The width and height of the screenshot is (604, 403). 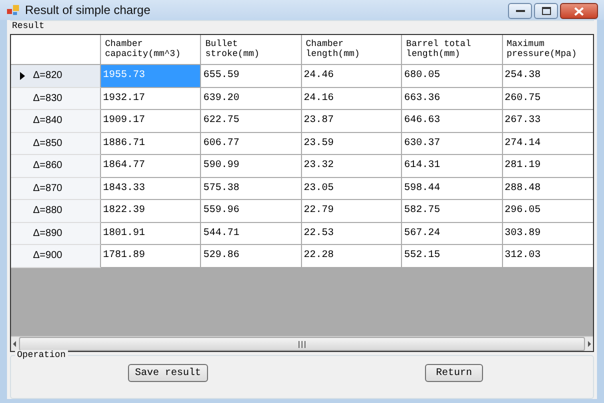 I want to click on row-header: Δ=830, so click(x=56, y=99).